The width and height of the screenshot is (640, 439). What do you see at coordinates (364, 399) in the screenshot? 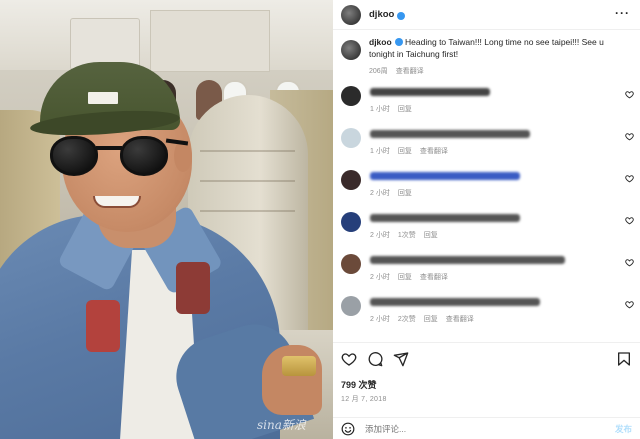
I see `post-date: 12 月 7, 2018` at bounding box center [364, 399].